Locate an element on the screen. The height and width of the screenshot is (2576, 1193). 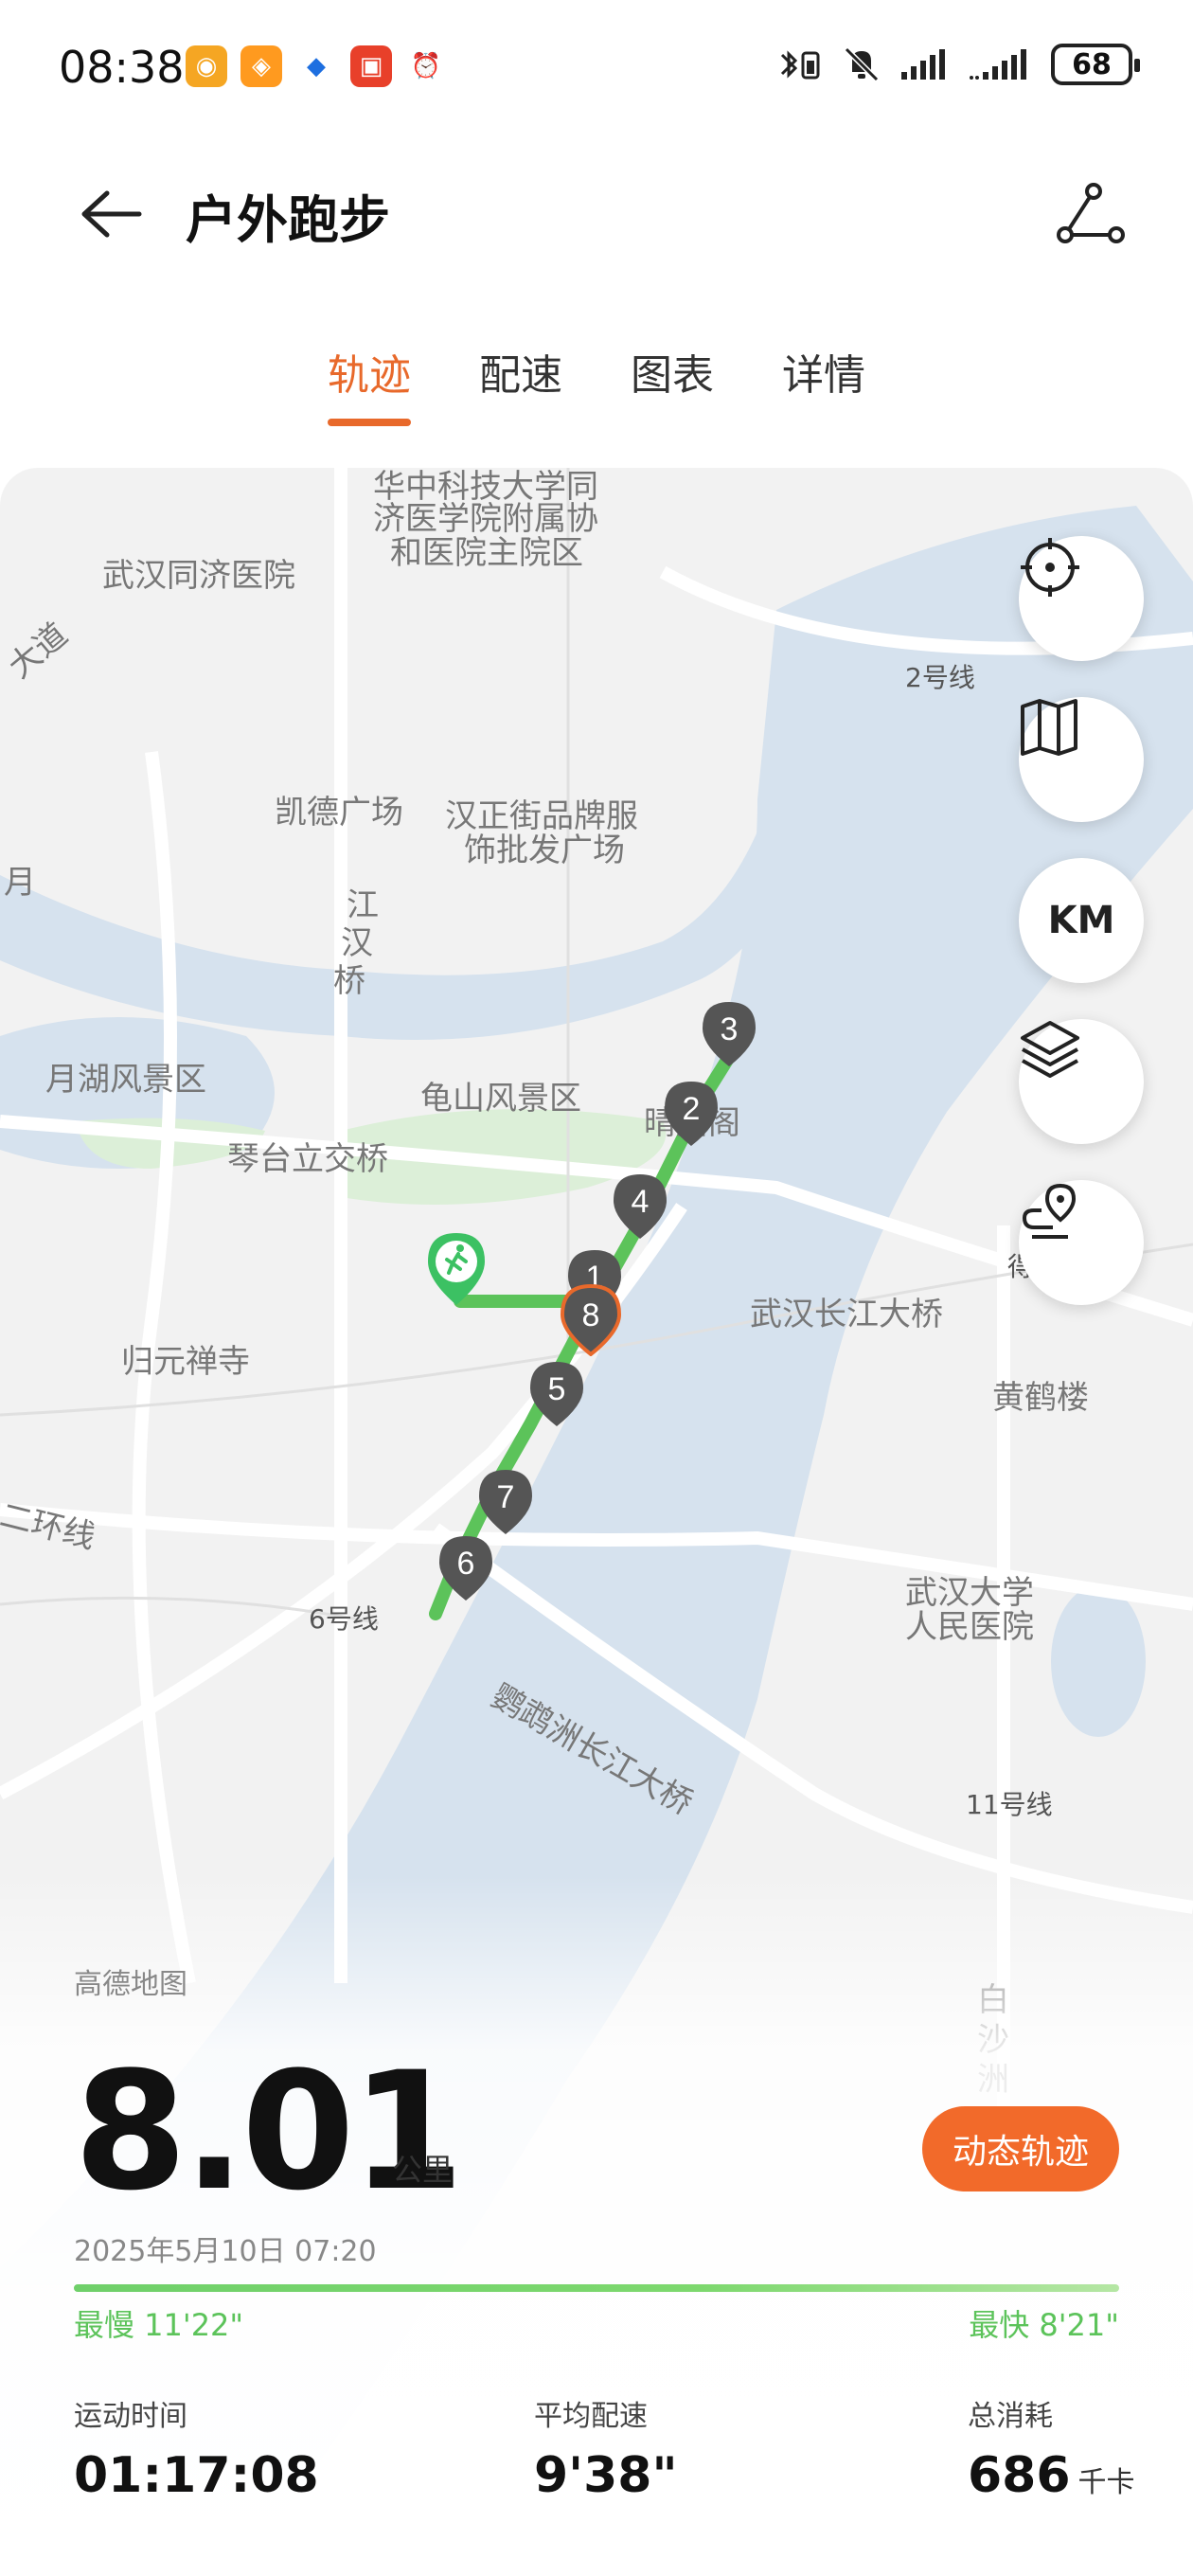
alarm-icon: ⏰ is located at coordinates (426, 66).